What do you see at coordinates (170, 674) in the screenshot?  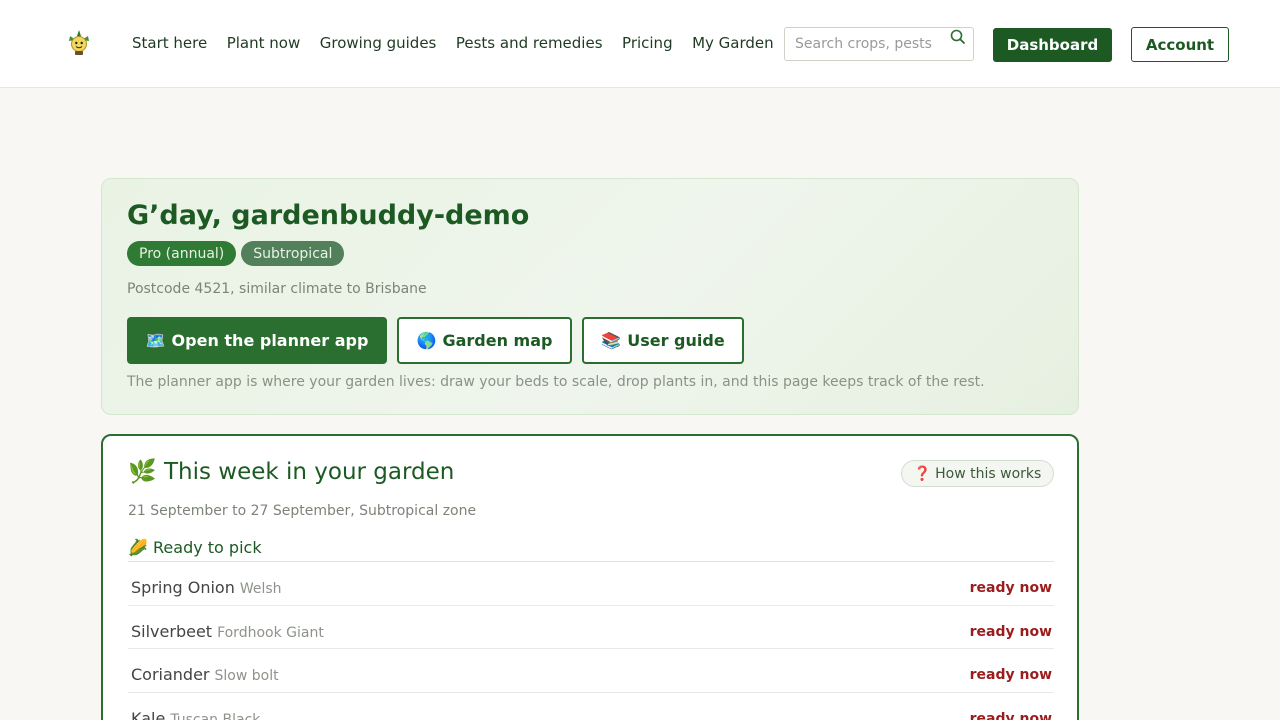 I see `crop-label: Coriander` at bounding box center [170, 674].